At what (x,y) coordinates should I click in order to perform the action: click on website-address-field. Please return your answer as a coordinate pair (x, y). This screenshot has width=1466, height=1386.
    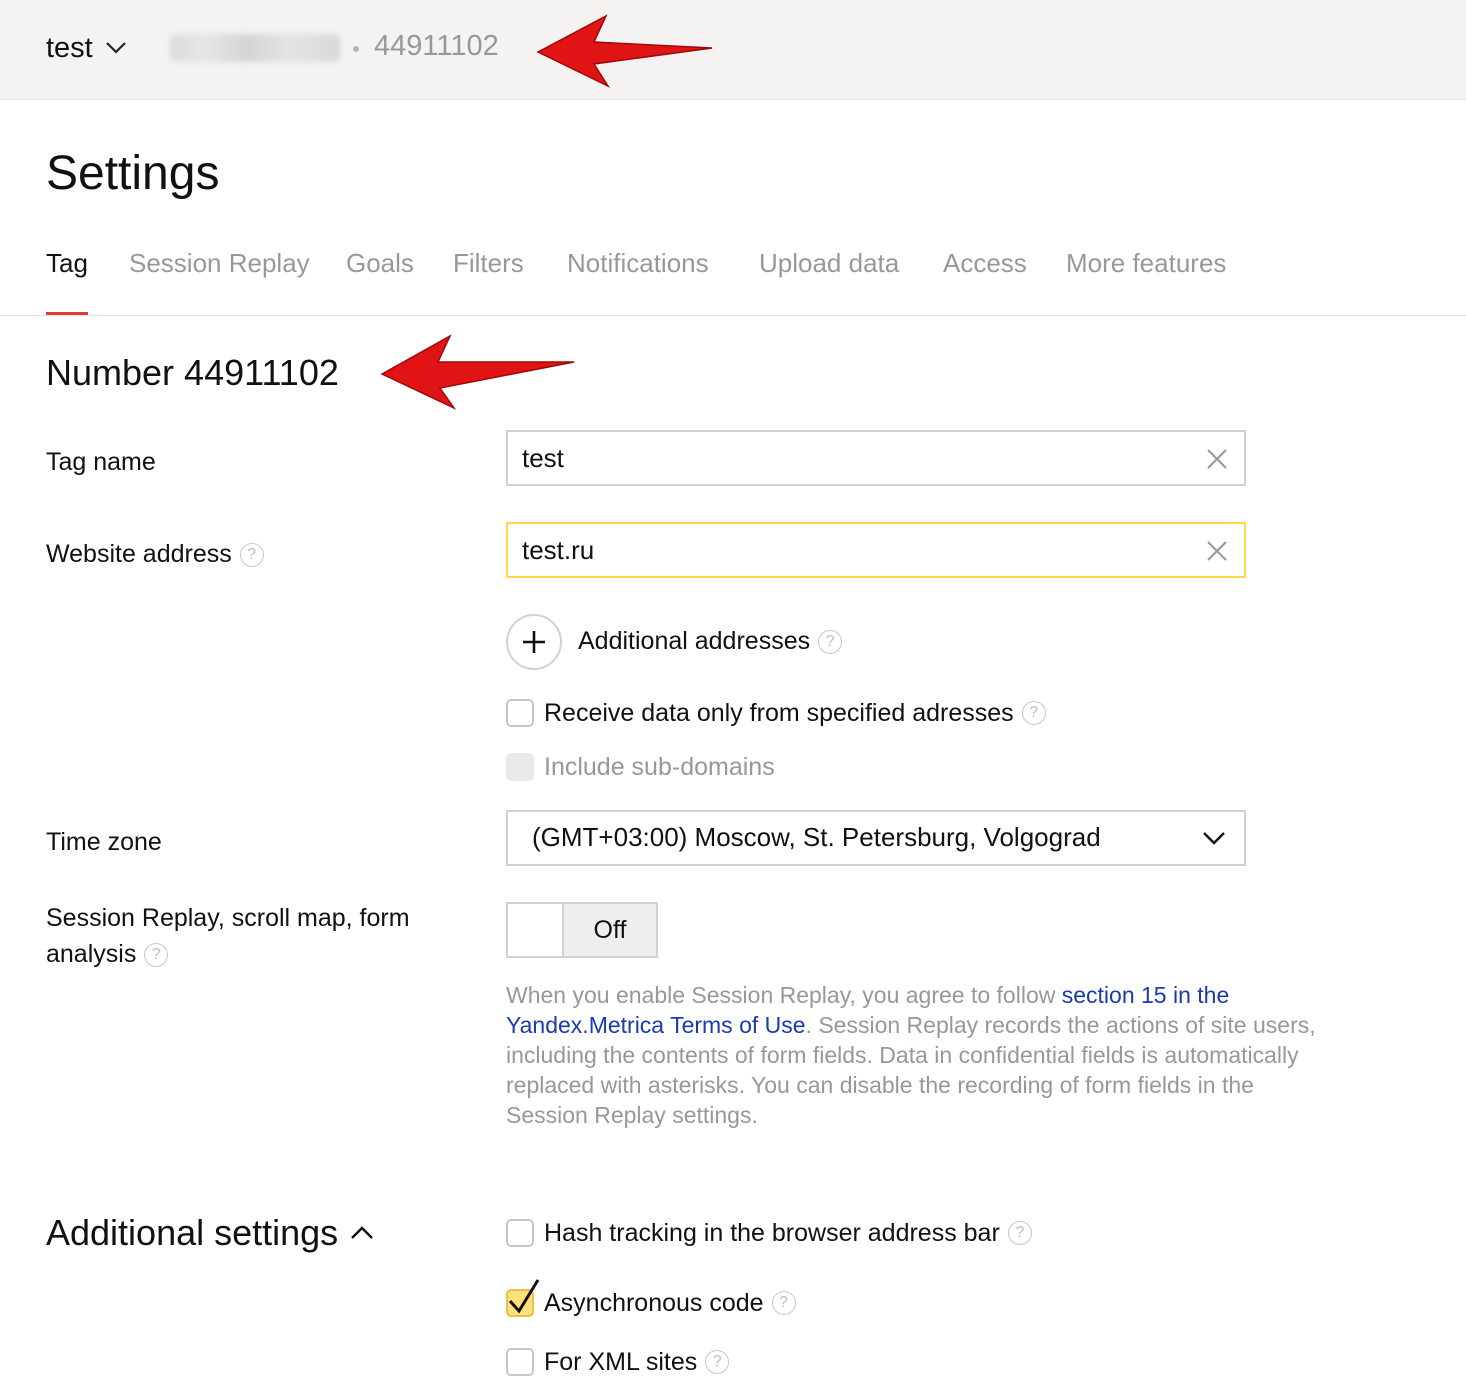
    Looking at the image, I should click on (876, 550).